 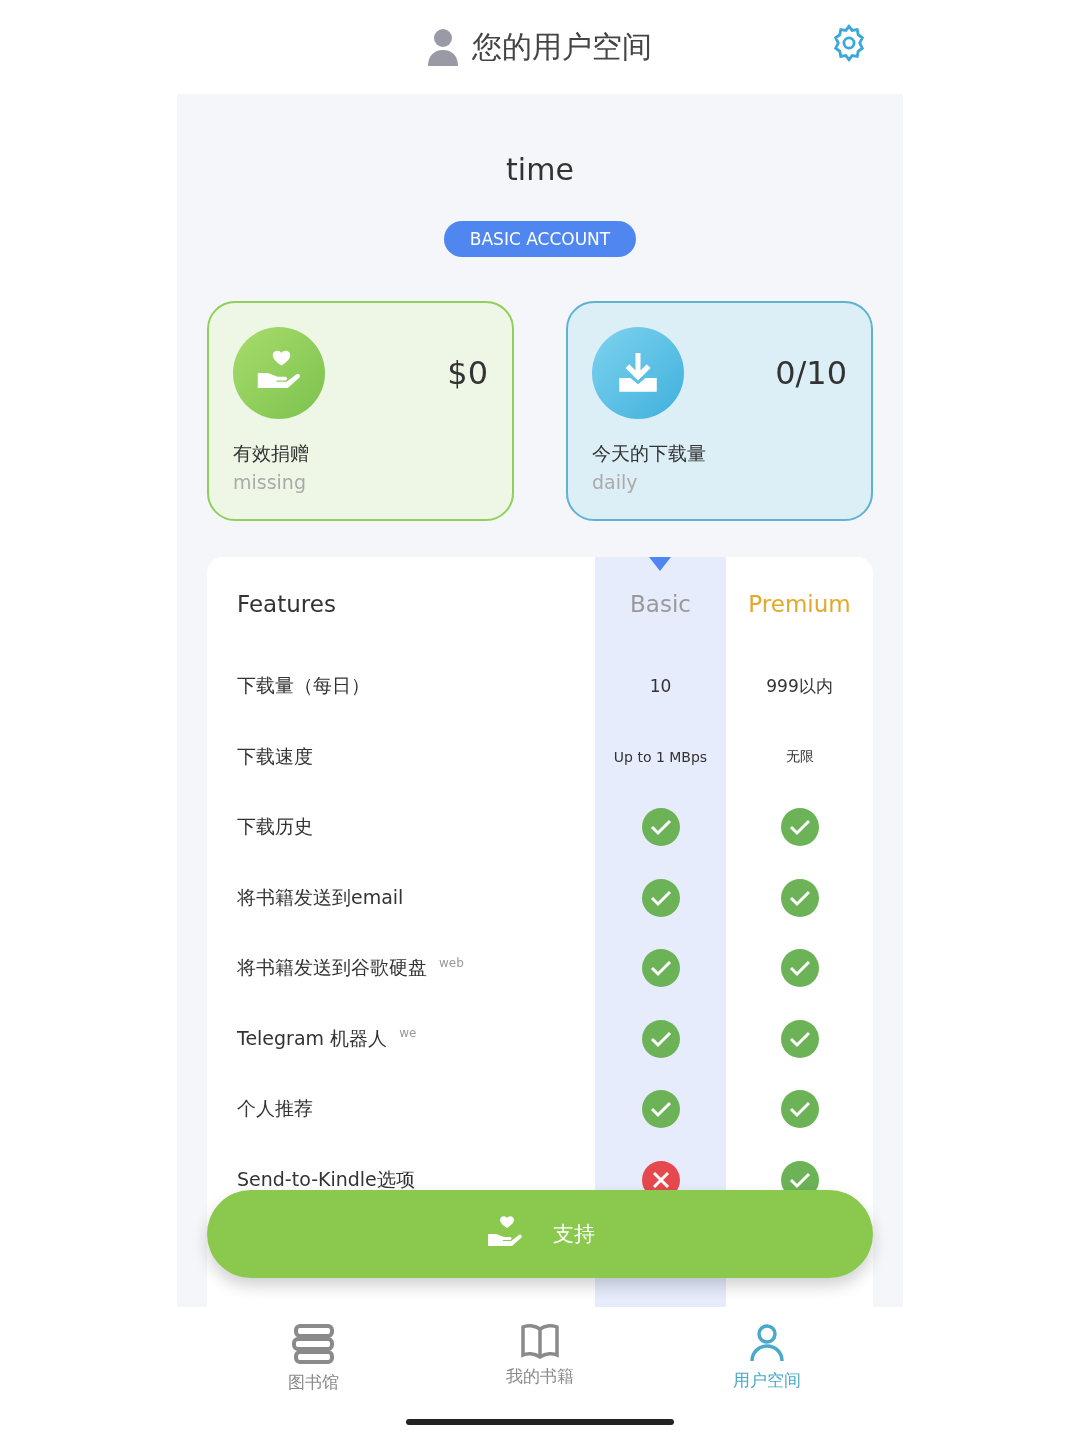 What do you see at coordinates (540, 169) in the screenshot?
I see `account-name: time` at bounding box center [540, 169].